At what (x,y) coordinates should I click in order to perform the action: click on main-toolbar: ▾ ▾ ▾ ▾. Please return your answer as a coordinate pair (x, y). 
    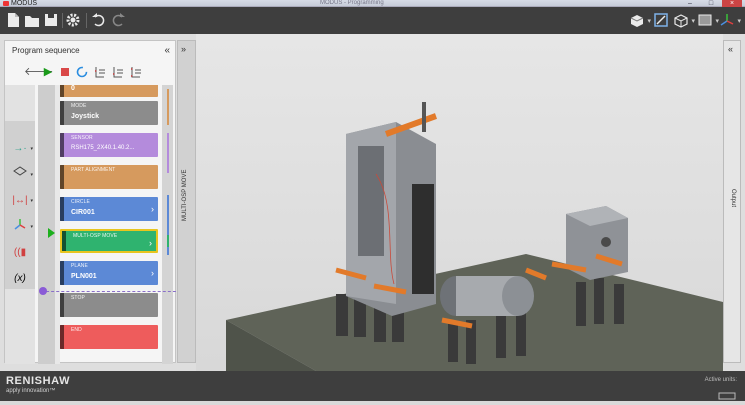
    Looking at the image, I should click on (372, 20).